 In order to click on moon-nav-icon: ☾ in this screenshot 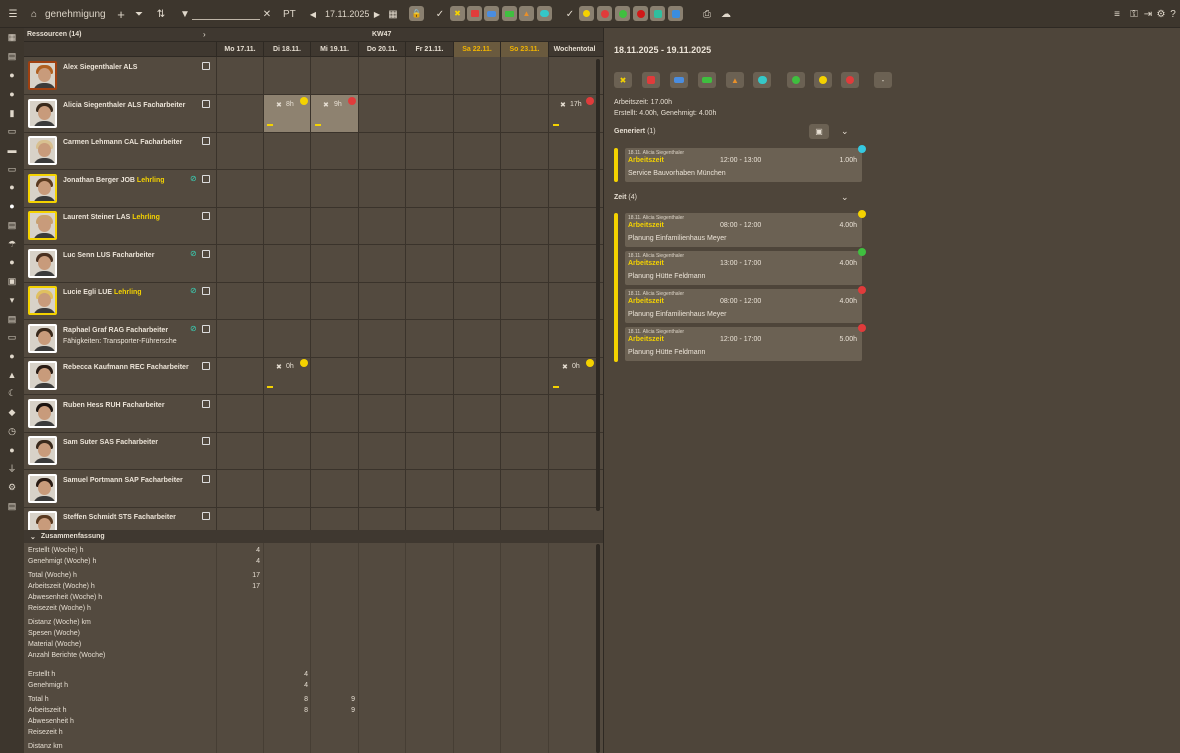, I will do `click(12, 393)`.